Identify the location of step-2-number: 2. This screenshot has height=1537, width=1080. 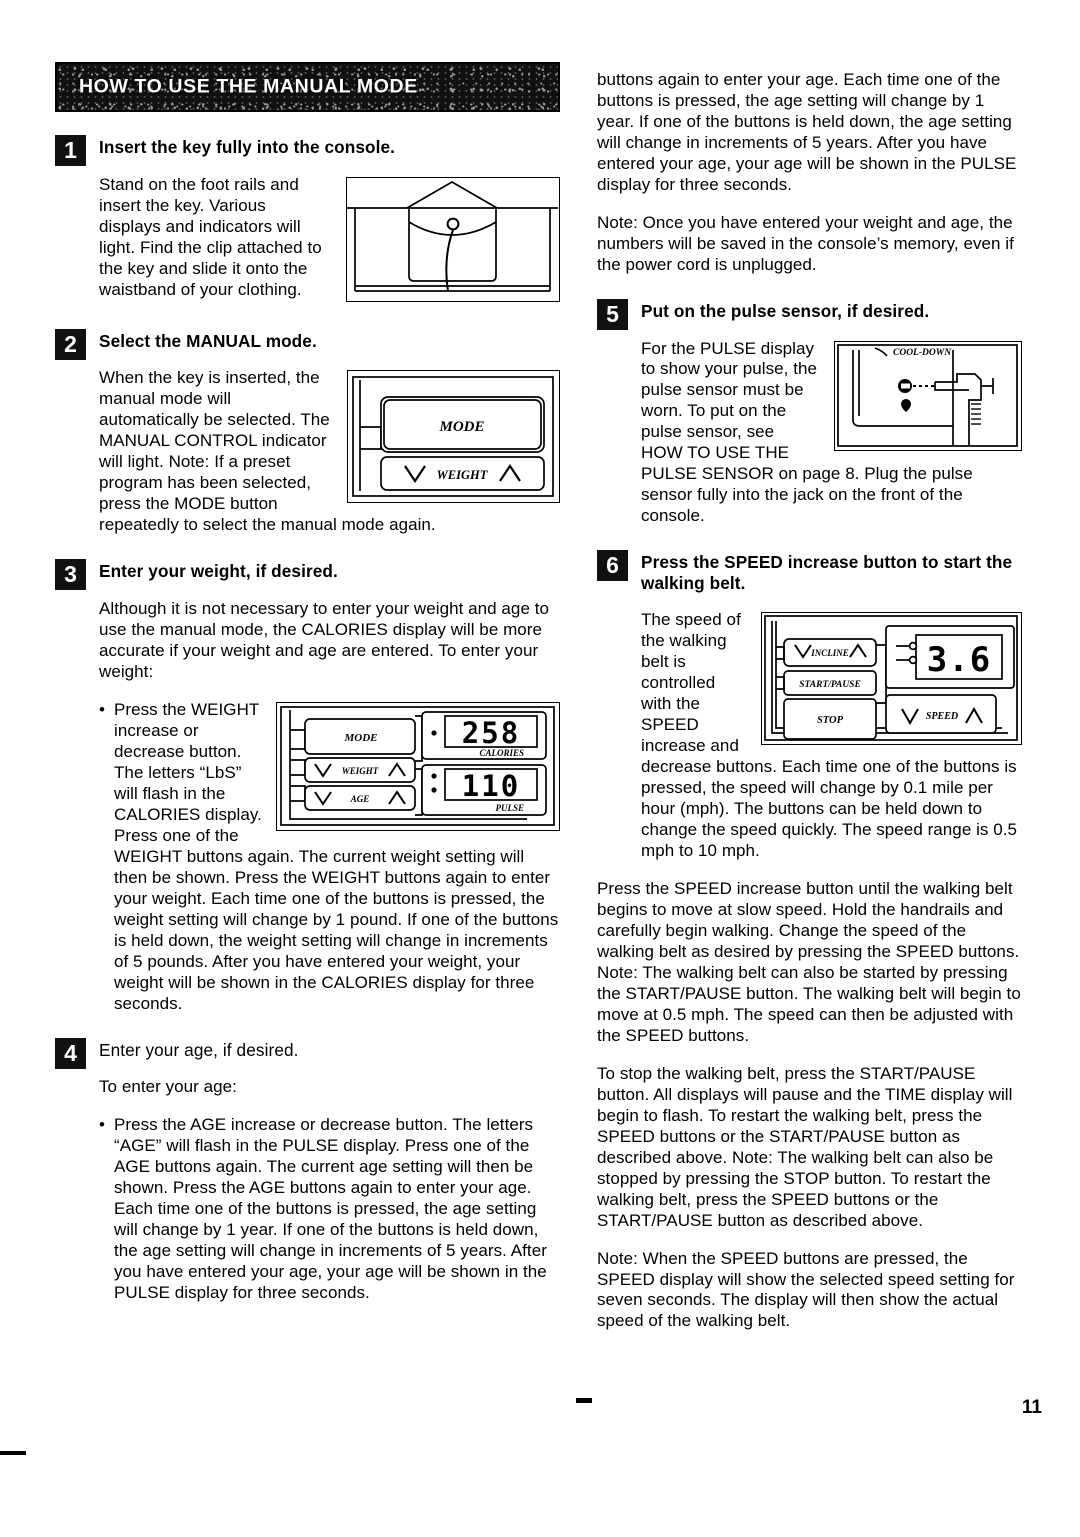
(70, 344).